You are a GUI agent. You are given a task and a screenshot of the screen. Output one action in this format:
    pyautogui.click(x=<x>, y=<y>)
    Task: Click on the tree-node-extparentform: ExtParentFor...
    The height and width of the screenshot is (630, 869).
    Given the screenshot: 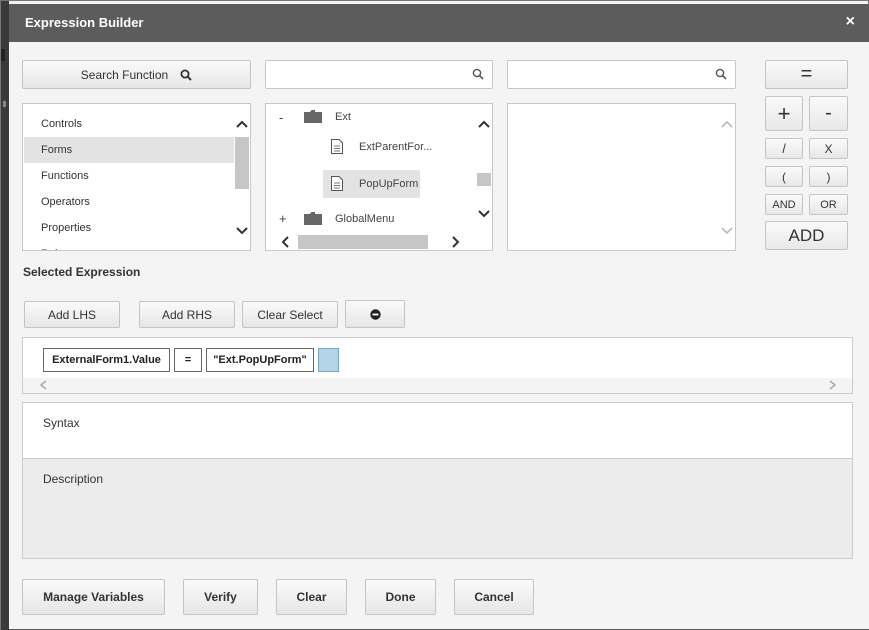 What is the action you would take?
    pyautogui.click(x=395, y=147)
    